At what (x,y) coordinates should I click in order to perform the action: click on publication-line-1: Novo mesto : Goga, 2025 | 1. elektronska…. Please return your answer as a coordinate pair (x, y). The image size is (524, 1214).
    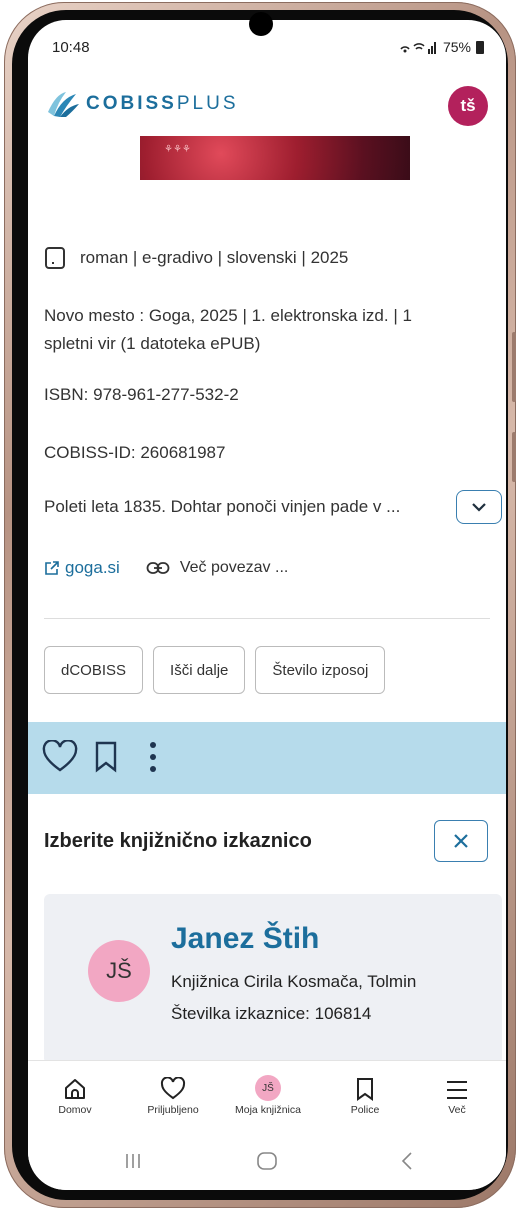
    Looking at the image, I should click on (228, 315).